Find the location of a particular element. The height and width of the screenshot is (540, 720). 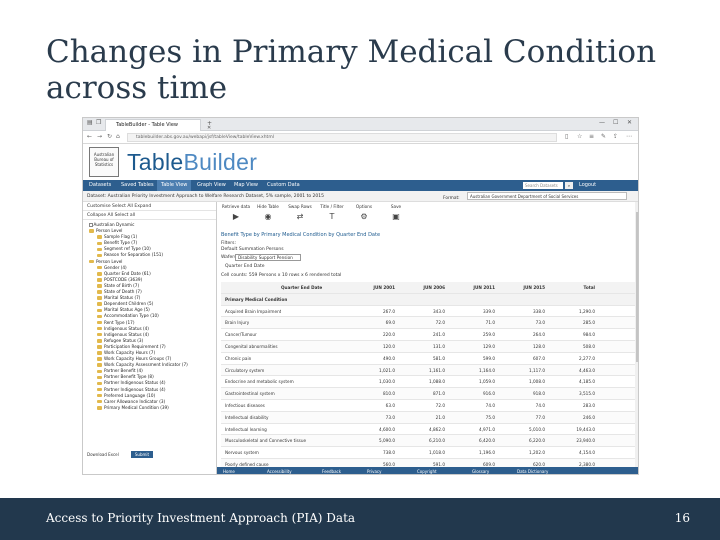

vertical-scrollbar is located at coordinates (636, 335).